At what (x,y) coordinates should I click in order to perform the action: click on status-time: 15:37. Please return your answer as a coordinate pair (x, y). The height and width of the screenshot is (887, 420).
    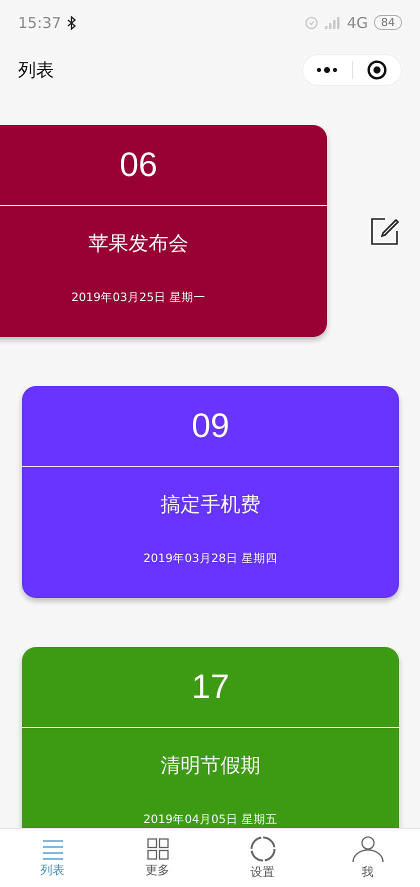
    Looking at the image, I should click on (40, 23).